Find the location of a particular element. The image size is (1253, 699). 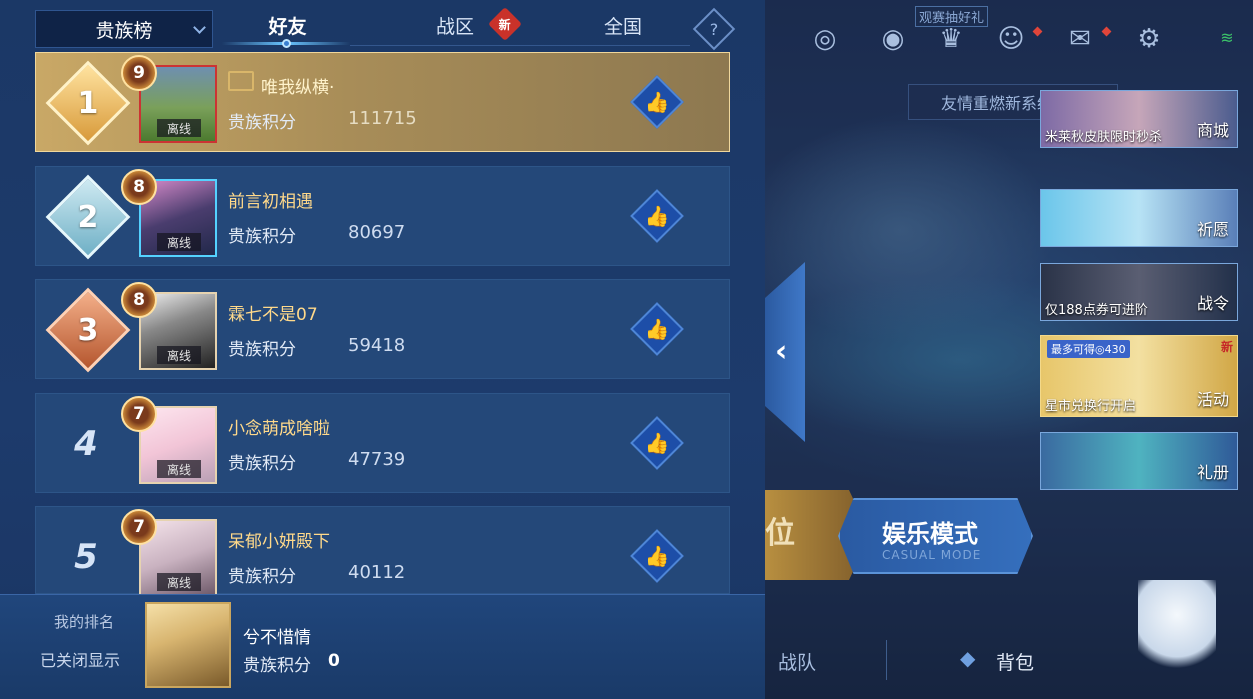

casual-mode-sublabel: CASUAL MODE is located at coordinates (932, 555).